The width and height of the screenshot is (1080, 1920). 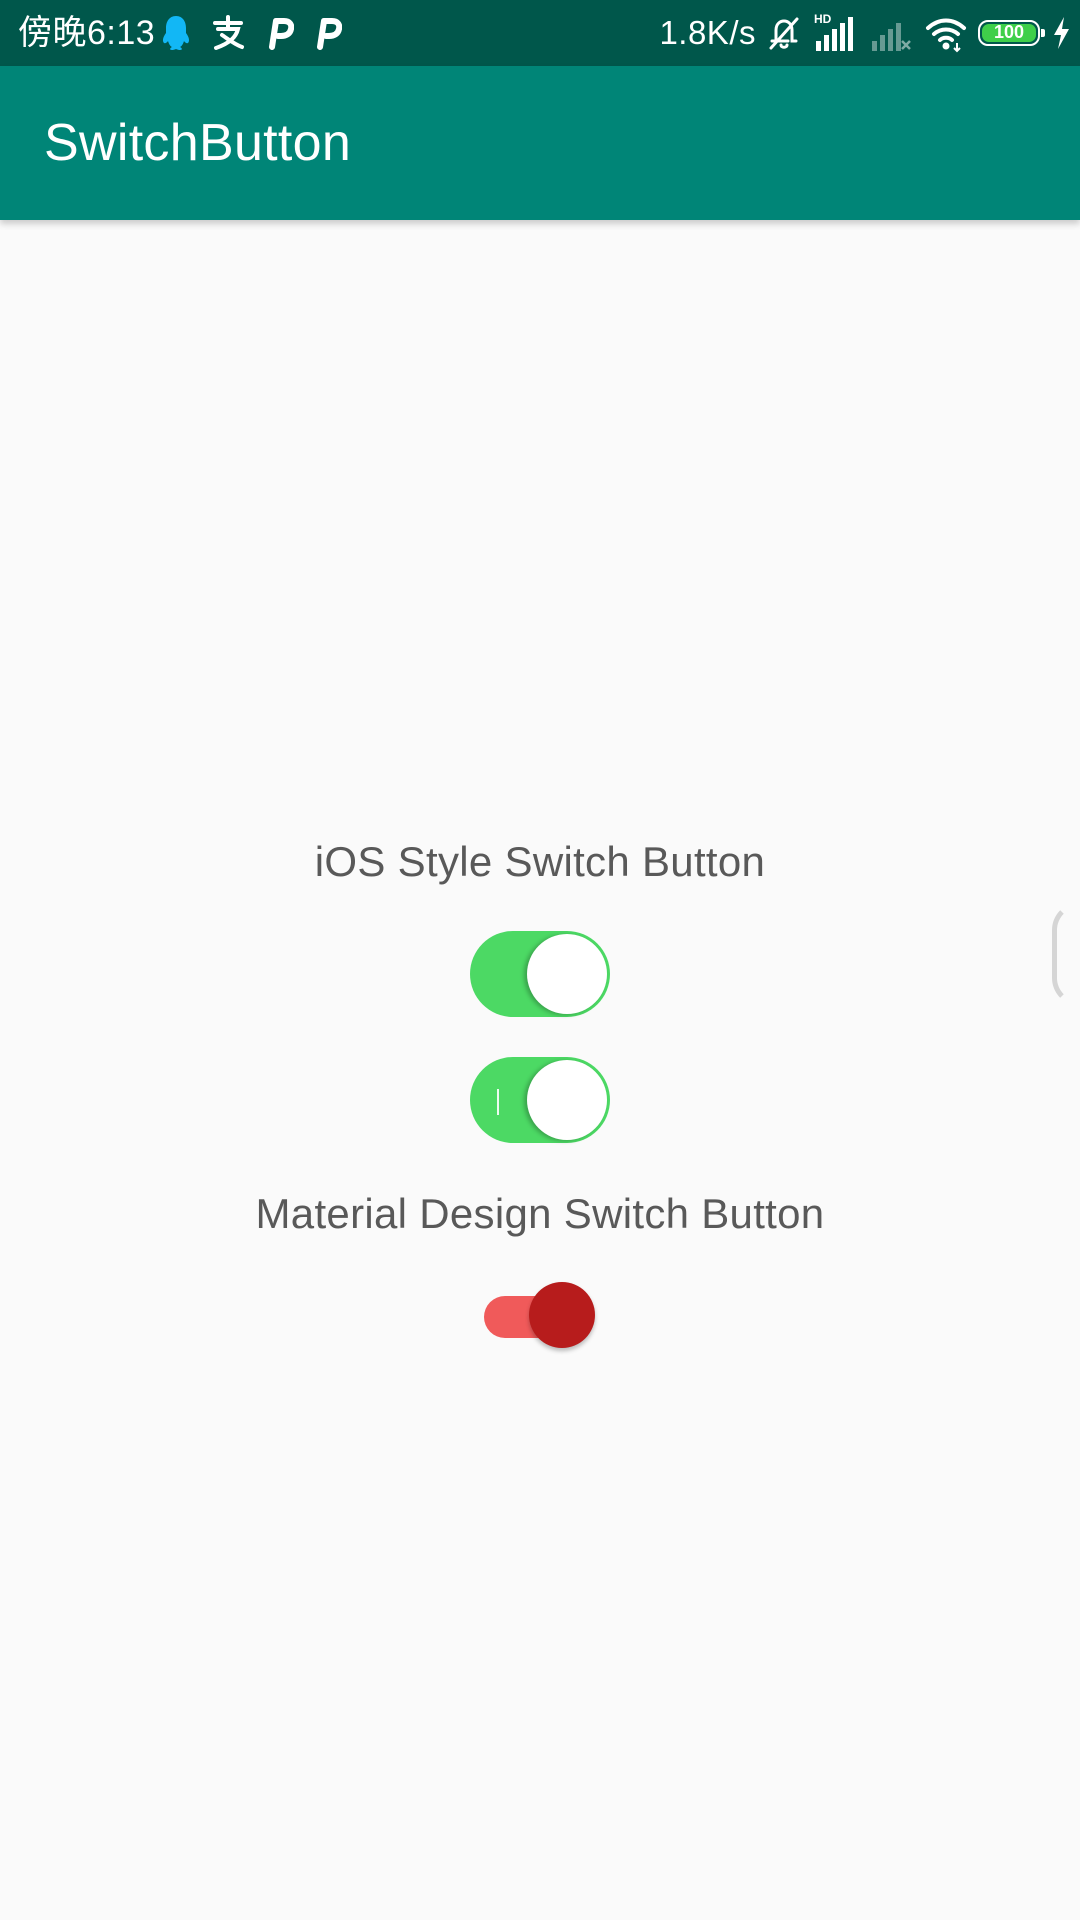 I want to click on signal-weak-icon, so click(x=891, y=37).